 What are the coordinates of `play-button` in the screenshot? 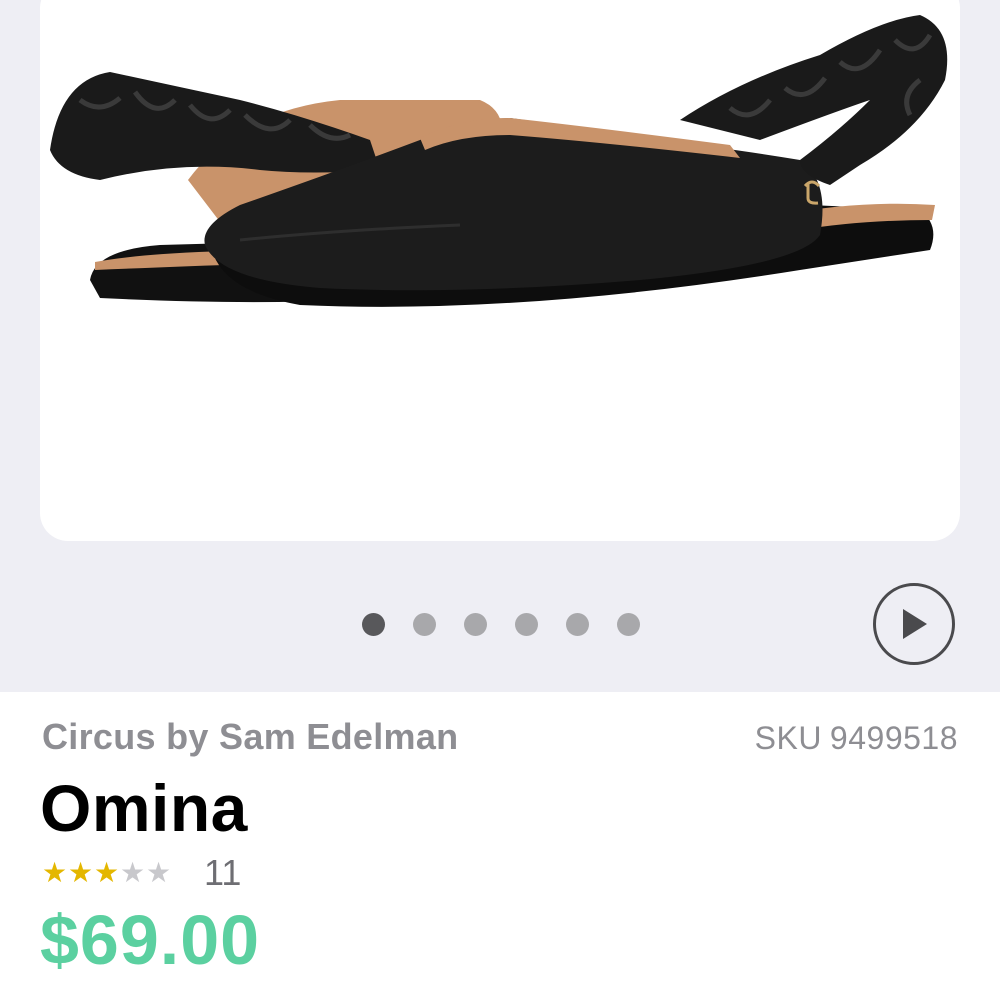 It's located at (914, 624).